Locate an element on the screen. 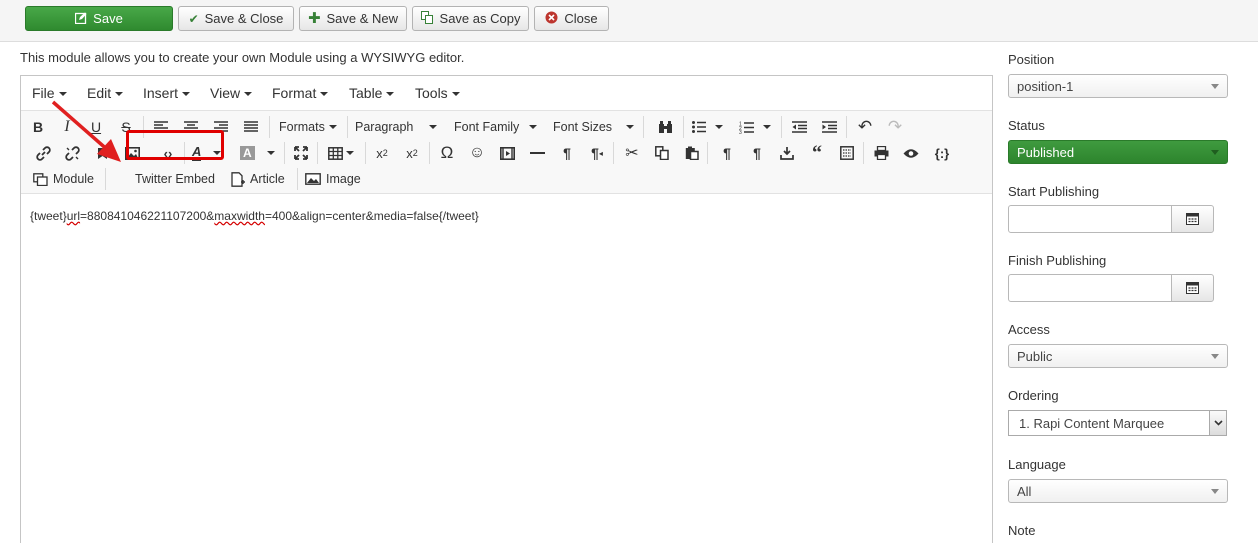  start-publishing-input is located at coordinates (1090, 219).